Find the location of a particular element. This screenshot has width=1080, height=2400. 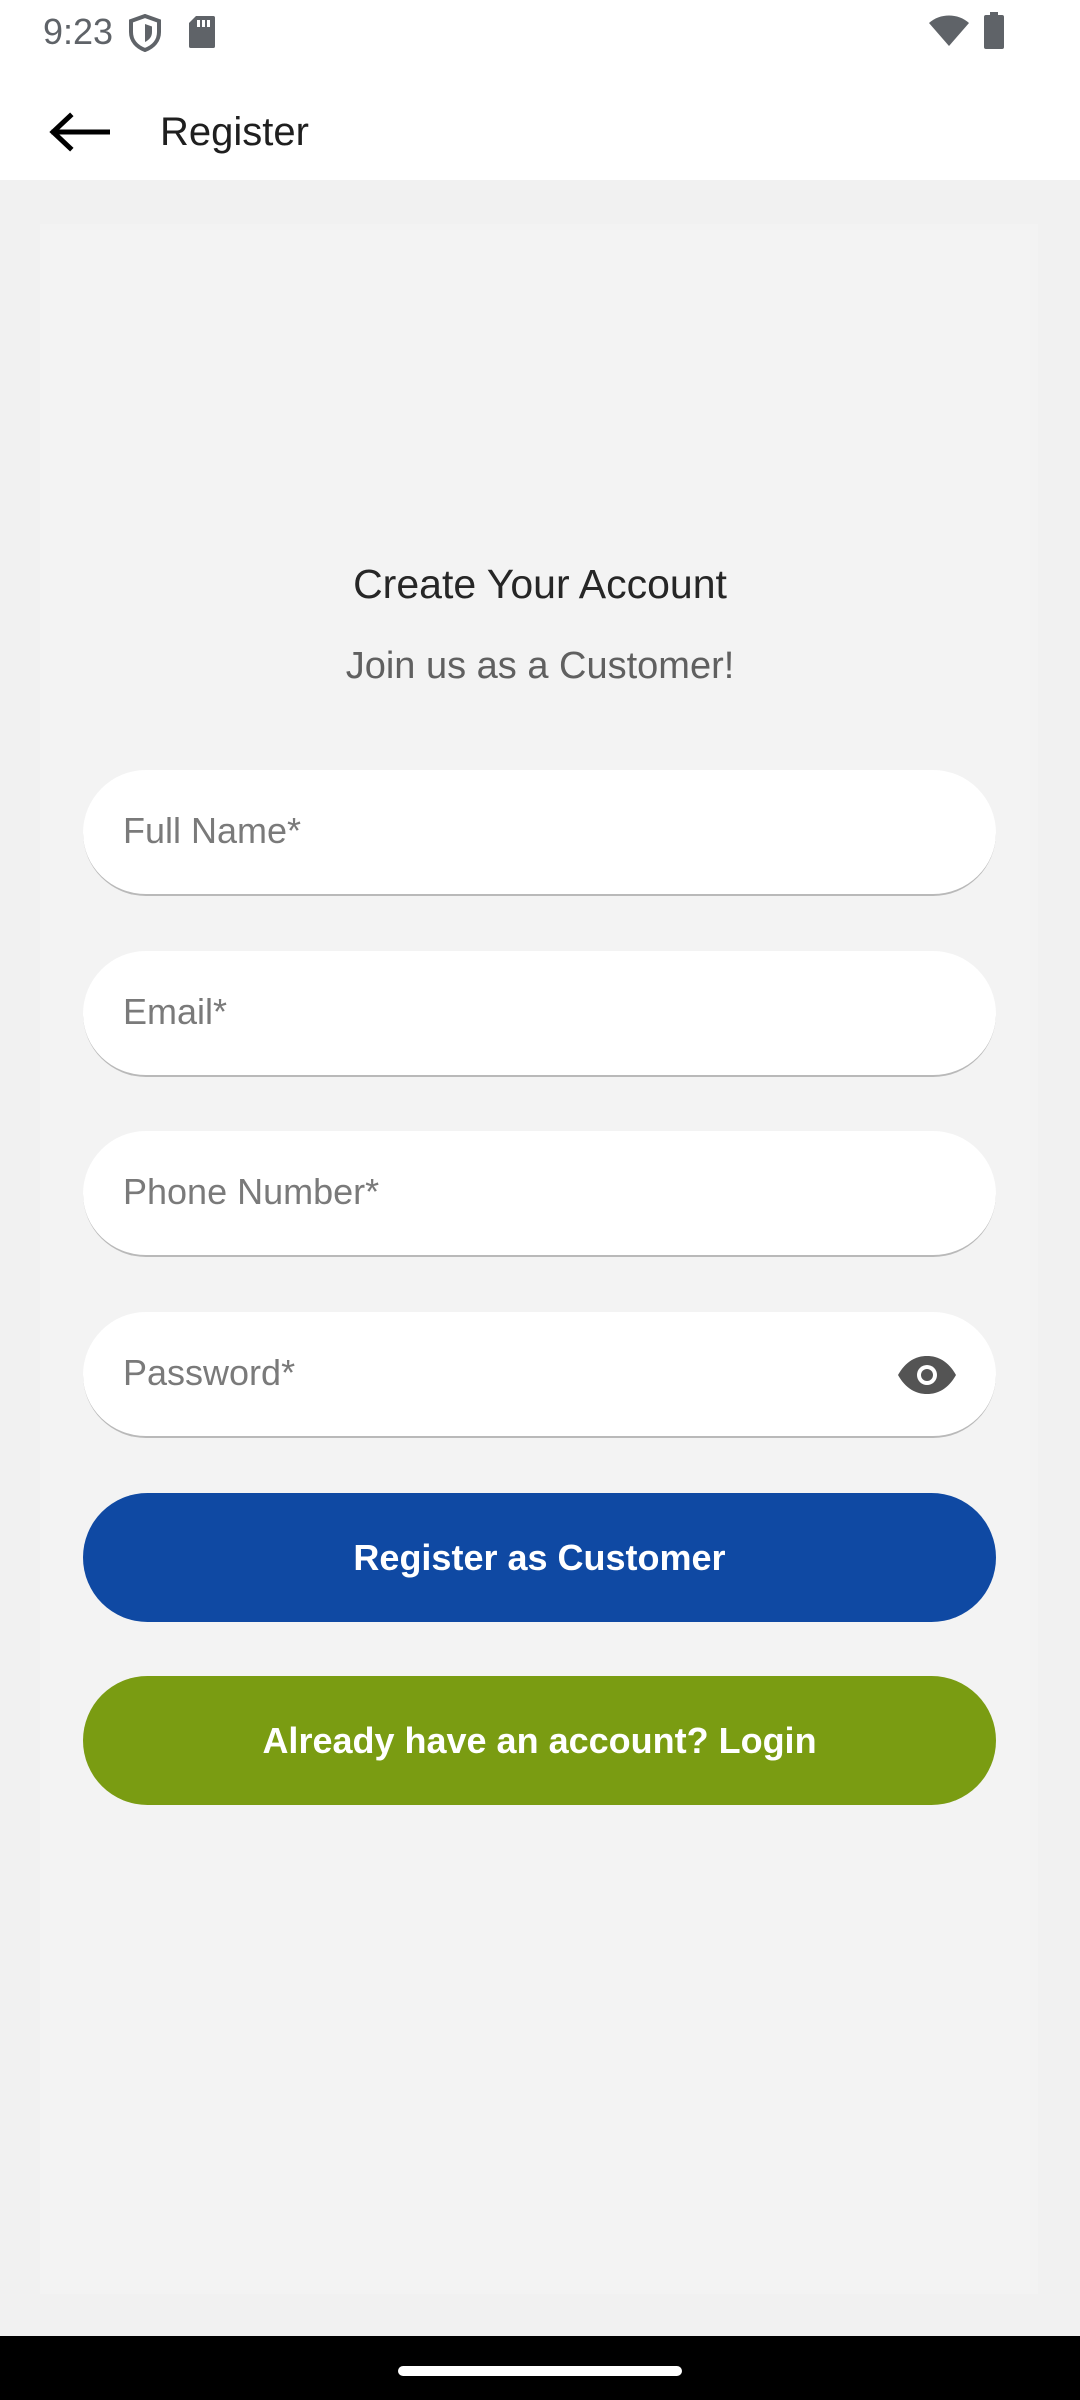

sd-card-icon is located at coordinates (202, 34).